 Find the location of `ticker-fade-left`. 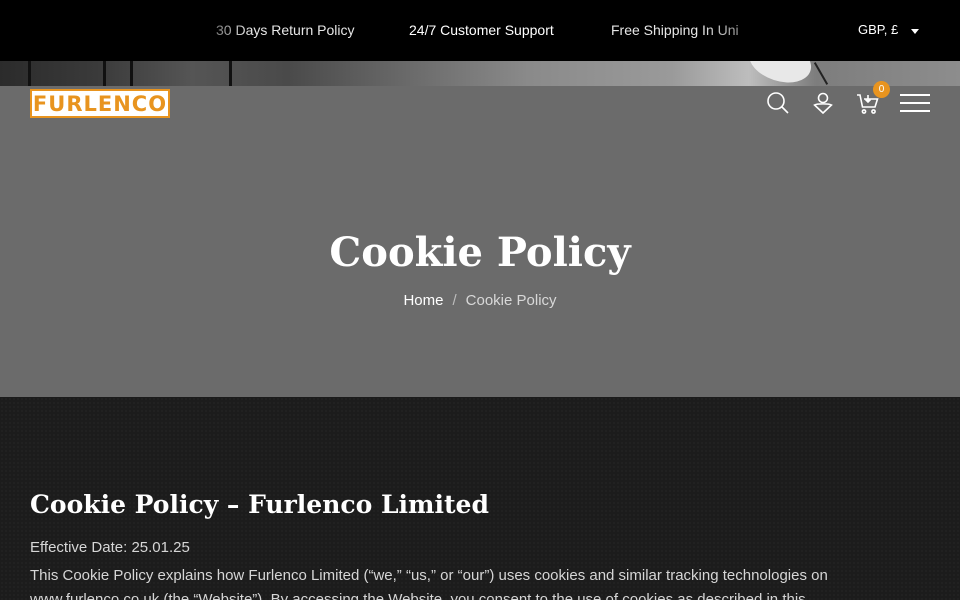

ticker-fade-left is located at coordinates (215, 30).